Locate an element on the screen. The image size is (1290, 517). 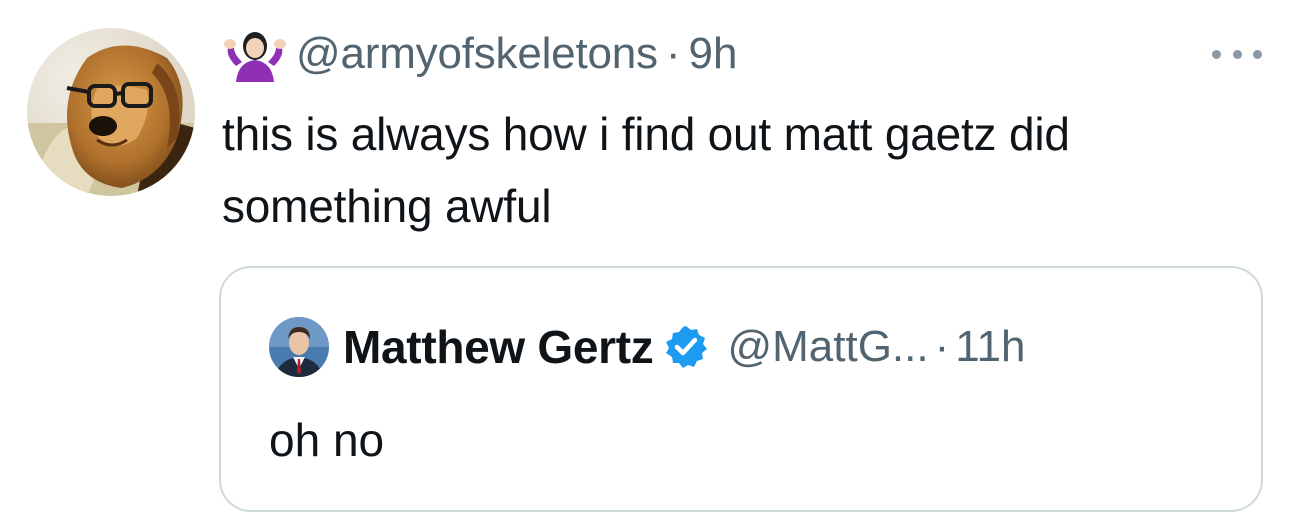
author-handle: @armyofskeletons is located at coordinates (477, 54).